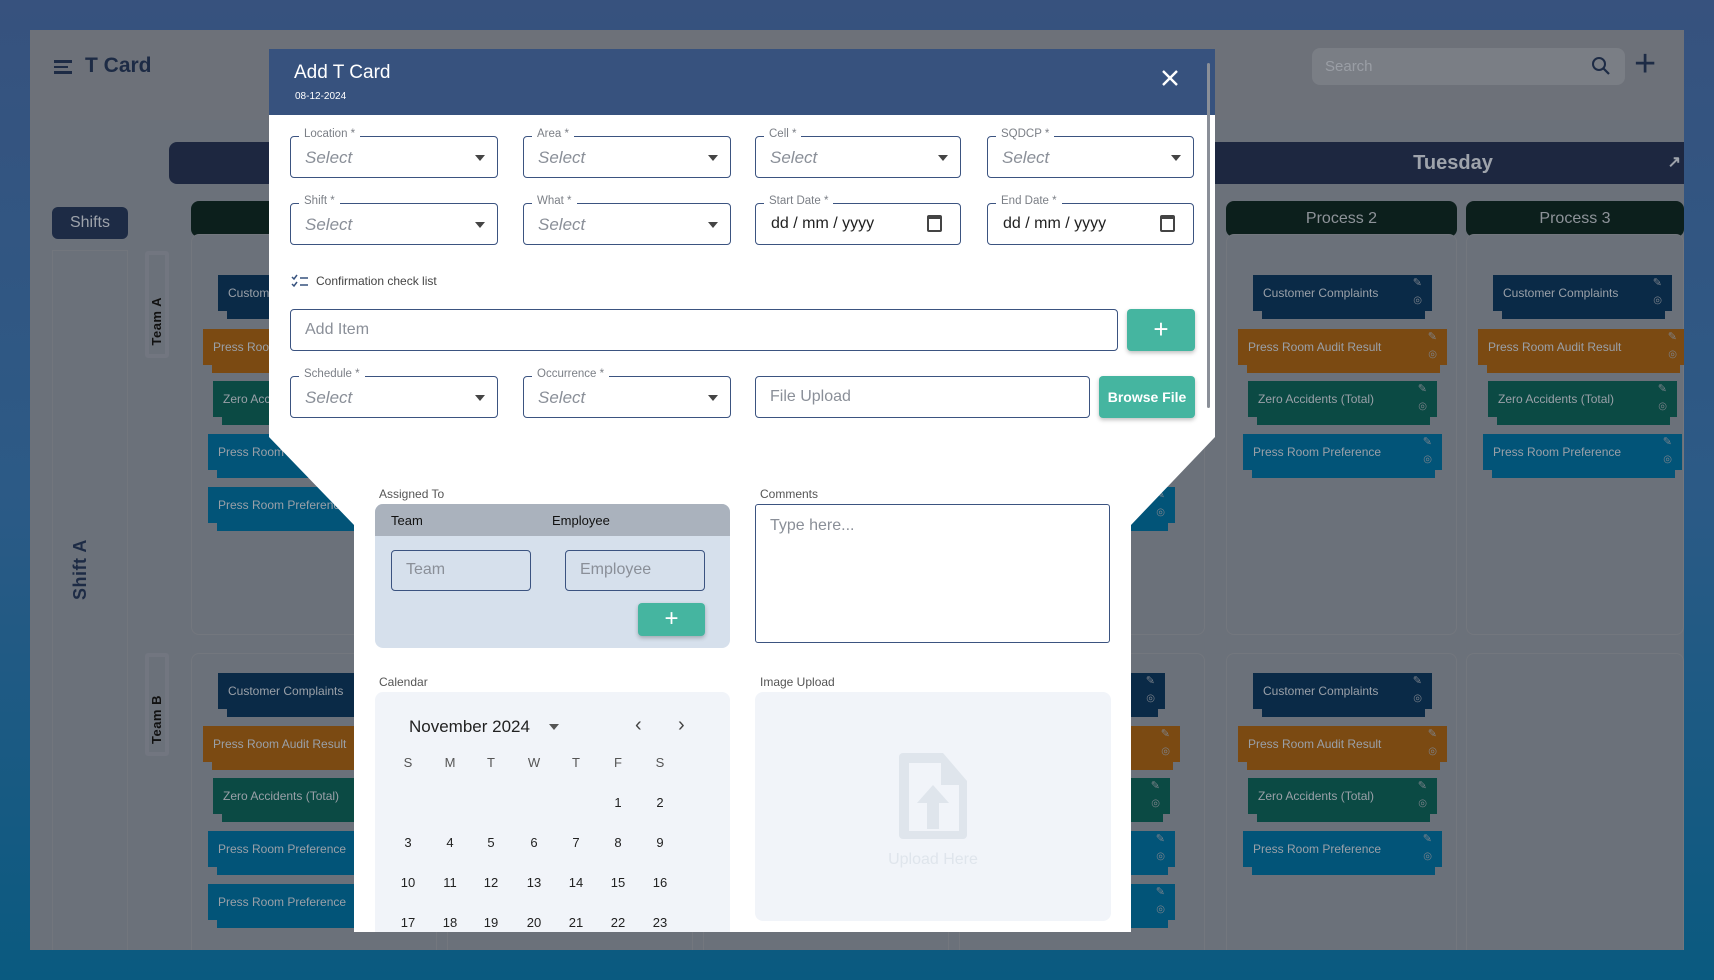 This screenshot has width=1714, height=980. I want to click on calendar-day: 8, so click(618, 842).